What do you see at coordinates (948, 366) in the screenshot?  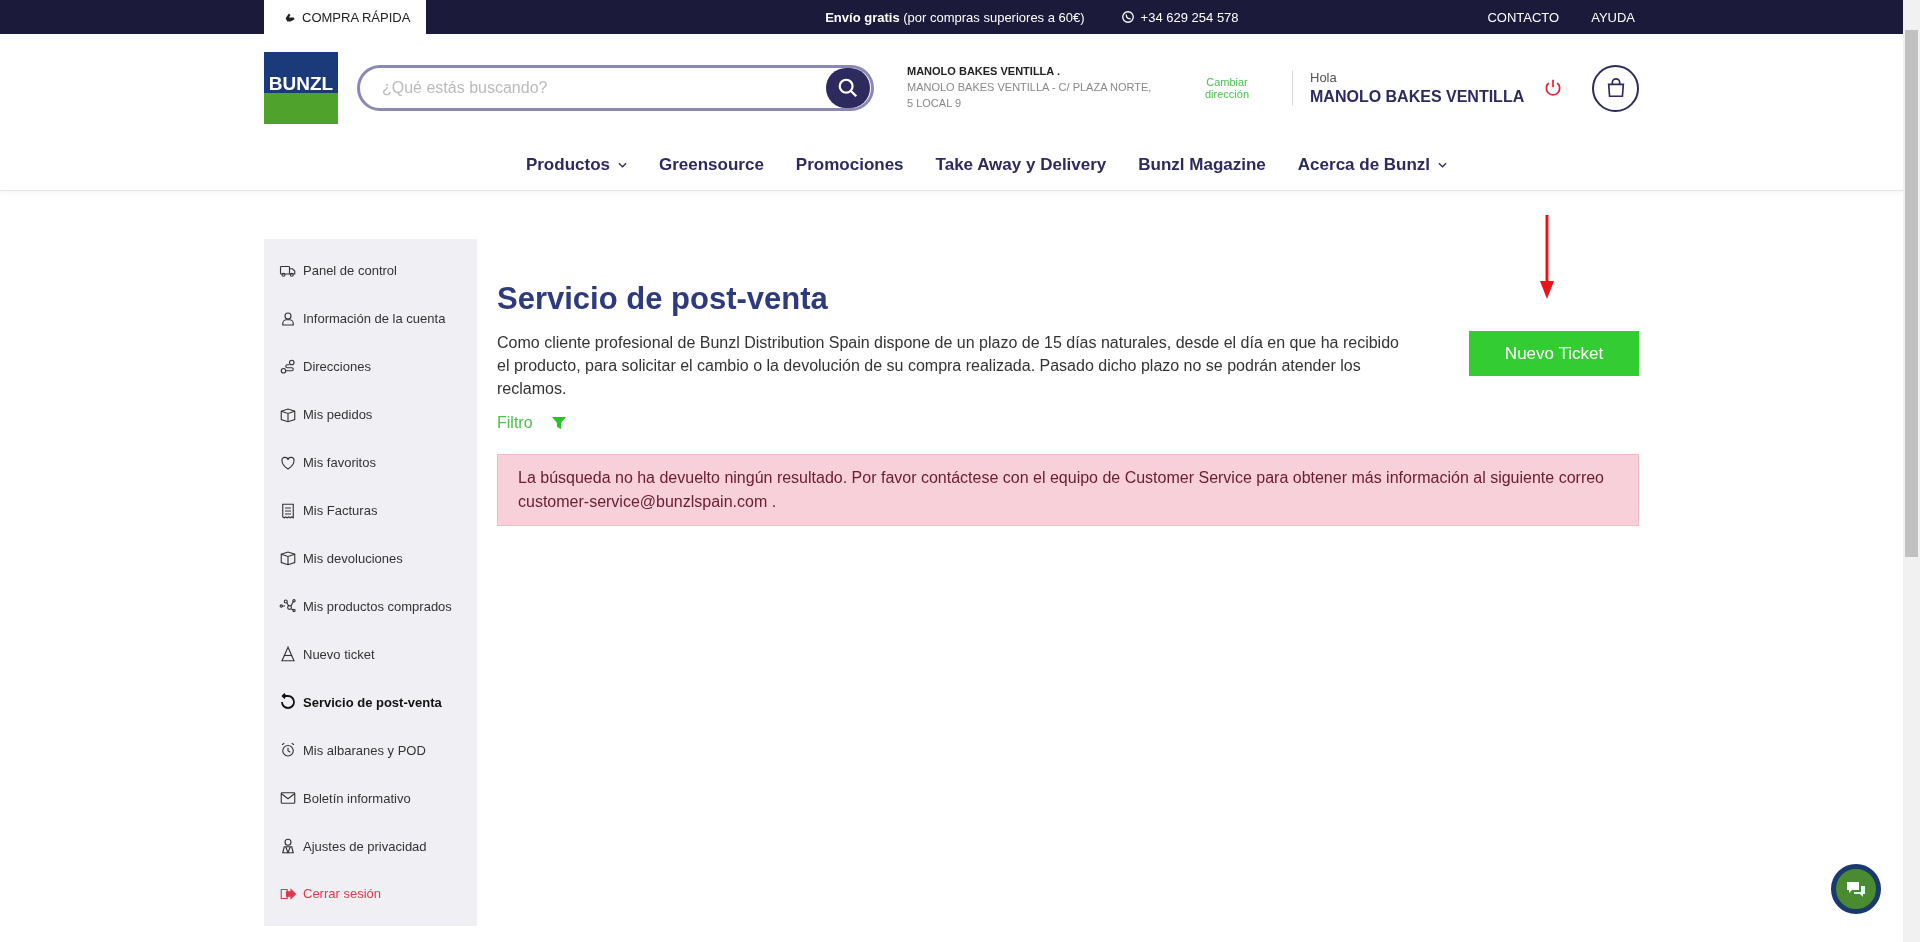 I see `description: Como cliente profesional de Bunzl Distribution Spain dispone de un plazo de 15 días naturales, desde el día en que ha recibido el producto, para solicitar el cambio o la devolución de su compra realizada. Pasado dicho plazo no se podrán atender los reclamos.` at bounding box center [948, 366].